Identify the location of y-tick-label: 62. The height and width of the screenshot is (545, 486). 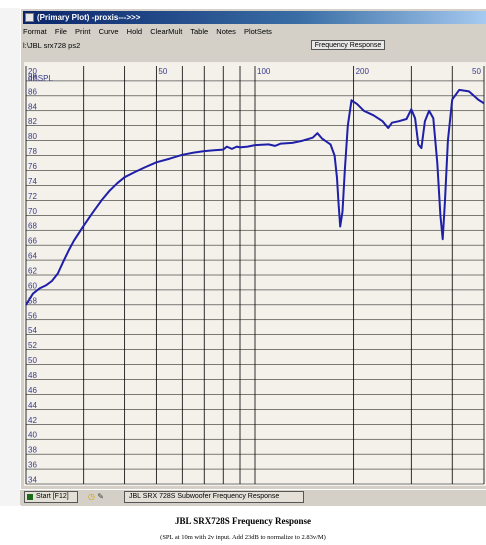
(32, 271).